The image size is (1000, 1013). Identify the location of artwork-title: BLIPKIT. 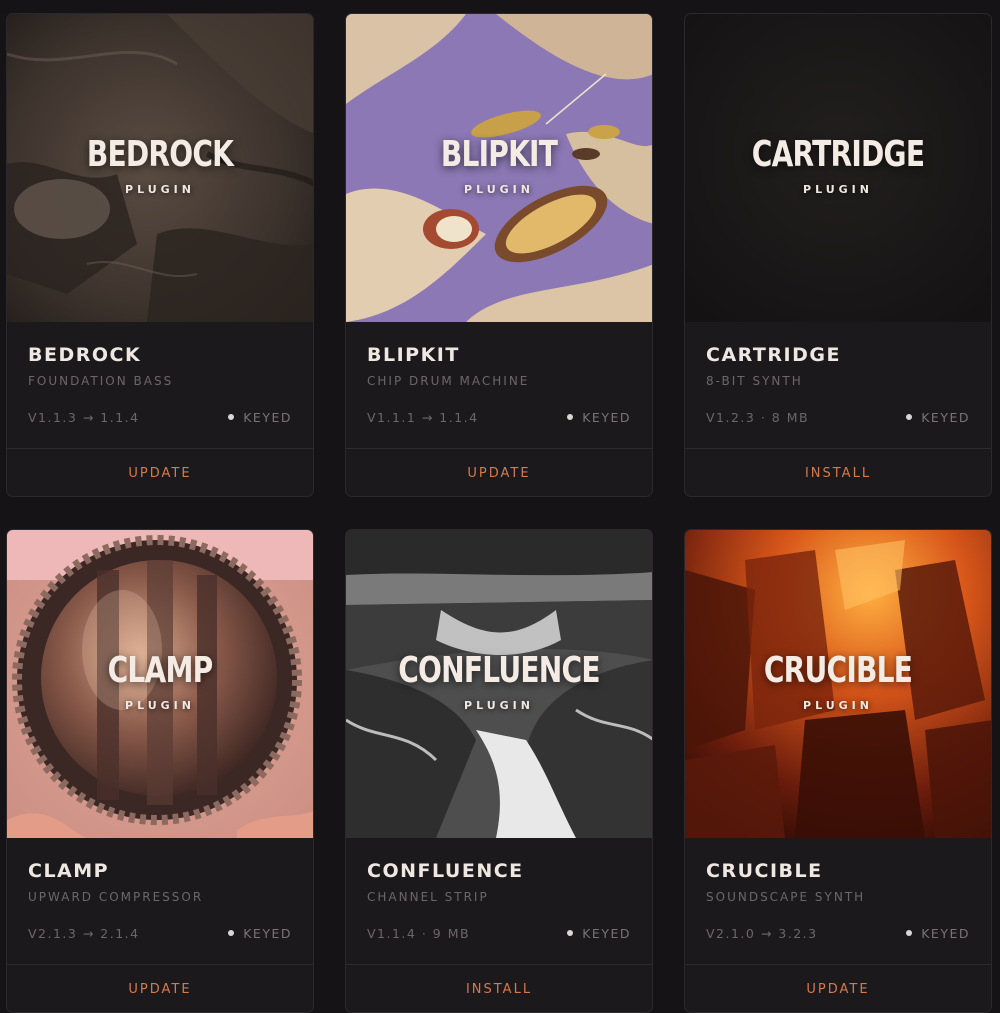
(499, 154).